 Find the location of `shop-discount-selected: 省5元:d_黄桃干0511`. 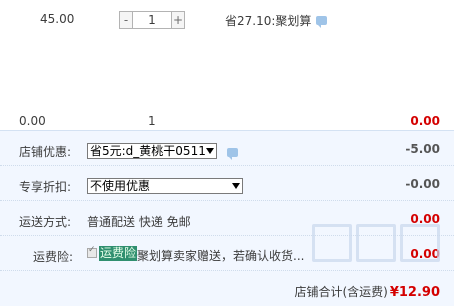

shop-discount-selected: 省5元:d_黄桃干0511 is located at coordinates (148, 151).